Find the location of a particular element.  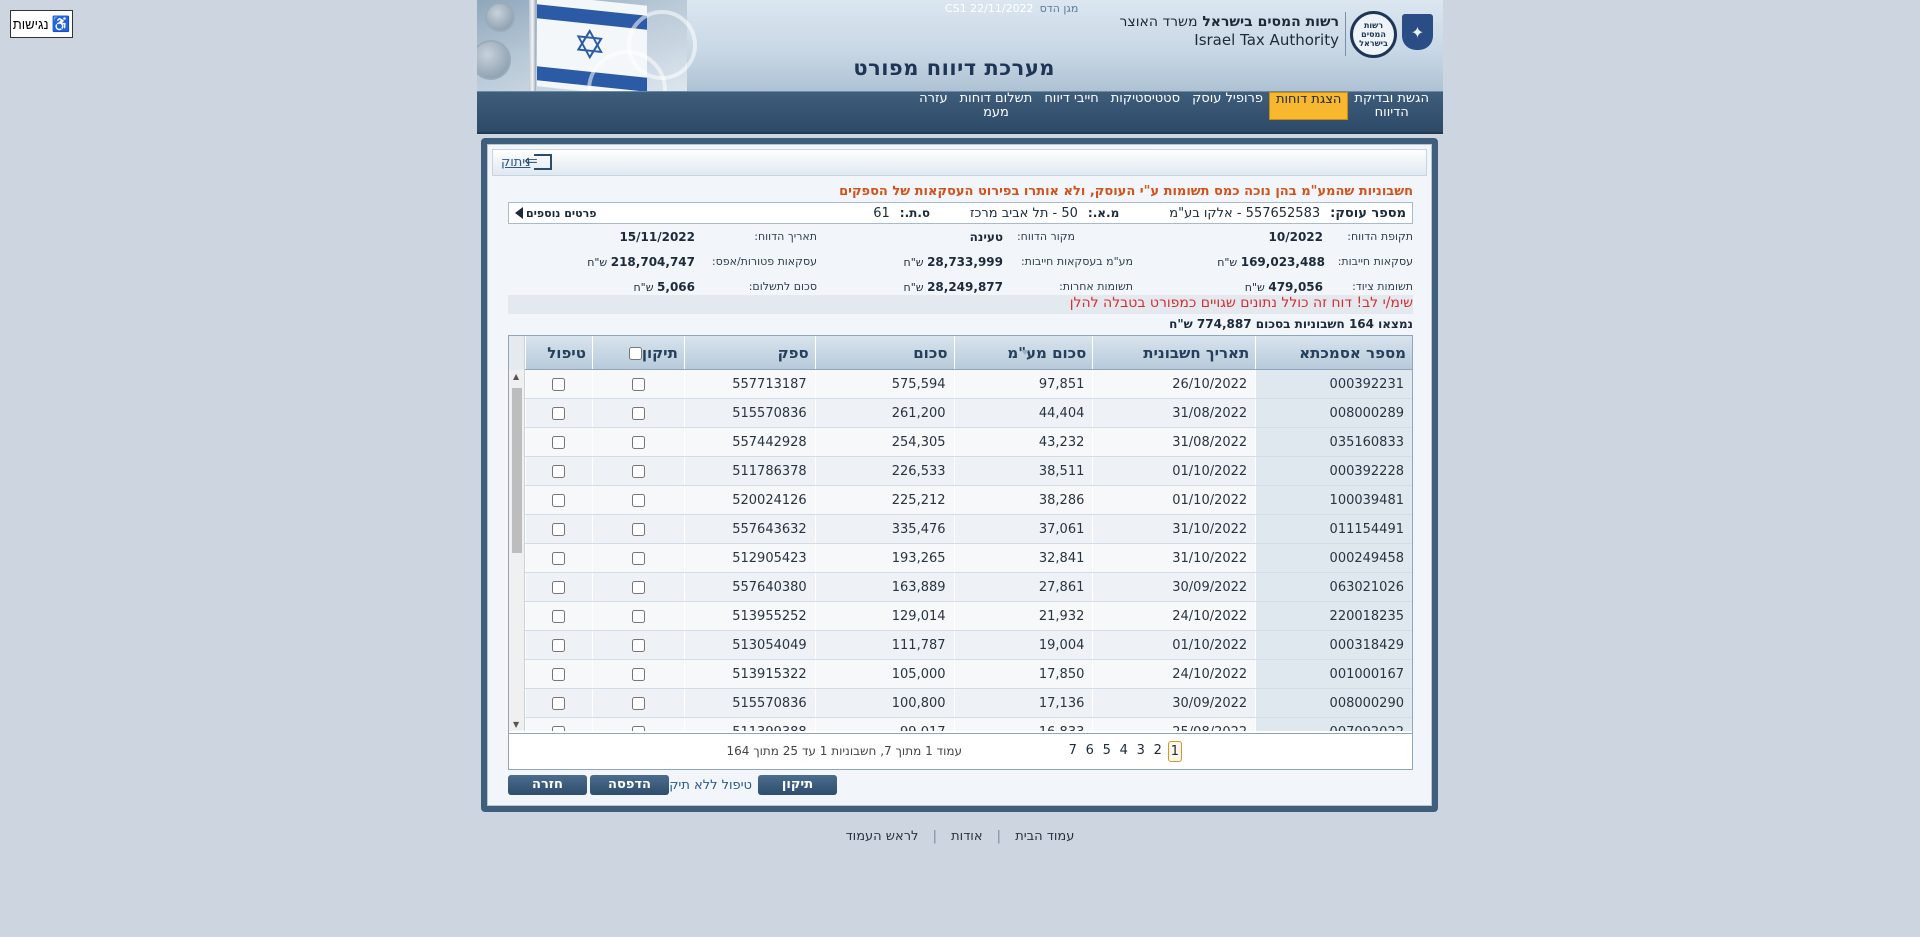

equipment-label: תשומות ציוד: is located at coordinates (1382, 286).